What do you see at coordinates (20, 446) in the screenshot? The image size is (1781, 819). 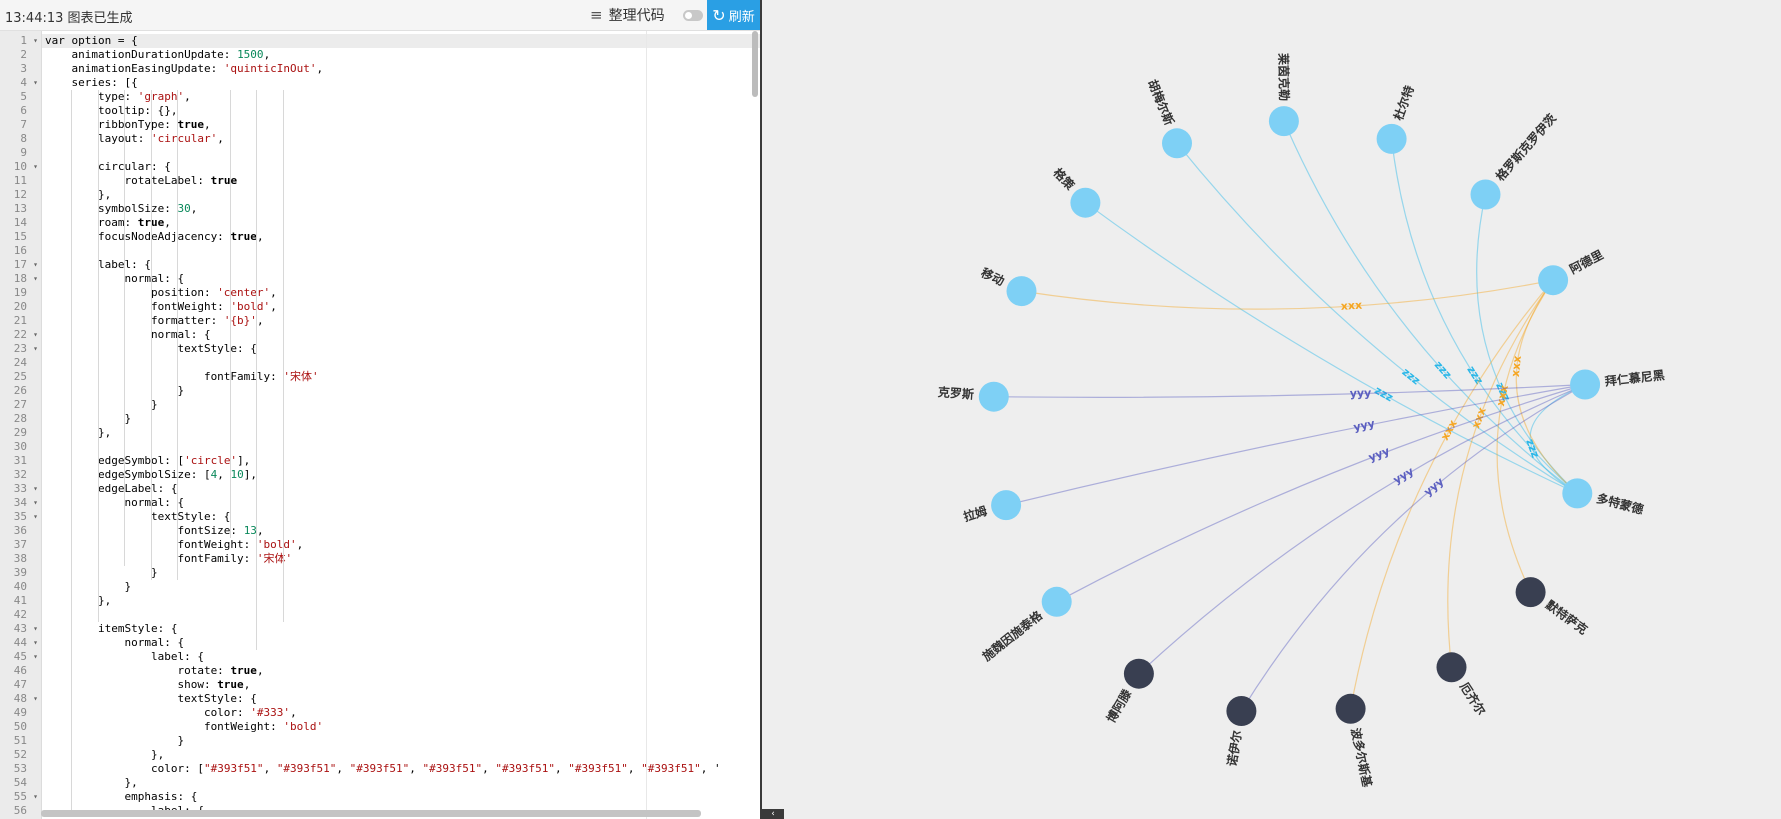 I see `line-number-text: 30` at bounding box center [20, 446].